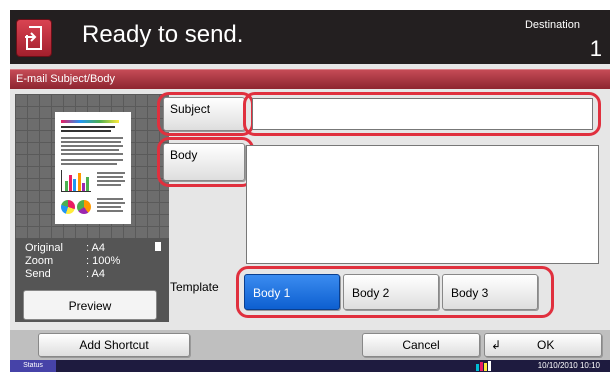 This screenshot has width=610, height=372. Describe the element at coordinates (163, 34) in the screenshot. I see `page-title: Ready to send.` at that location.